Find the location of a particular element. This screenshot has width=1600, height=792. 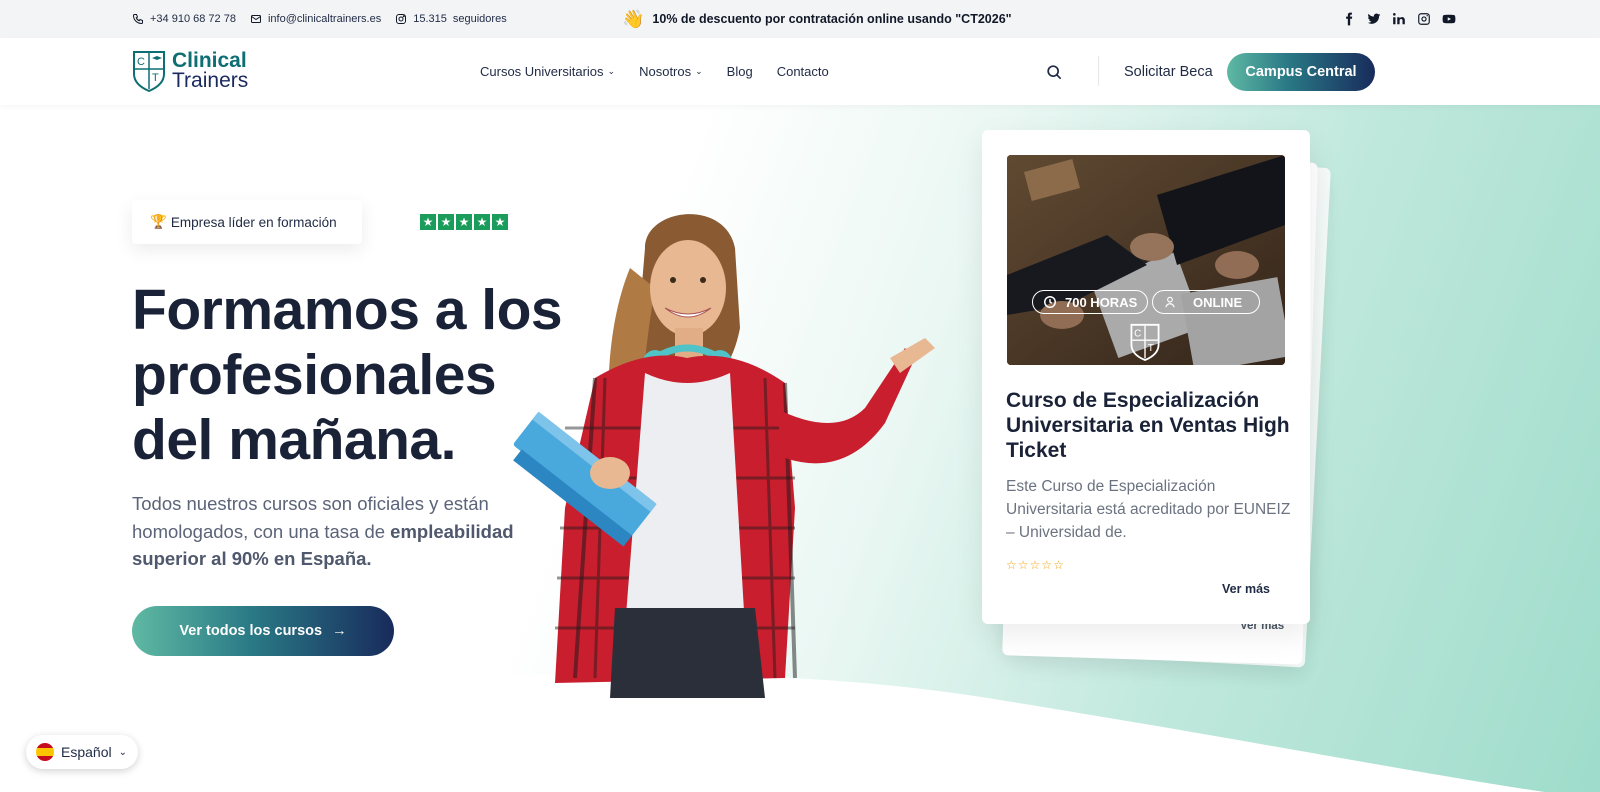

nav-label: Blog is located at coordinates (739, 71).